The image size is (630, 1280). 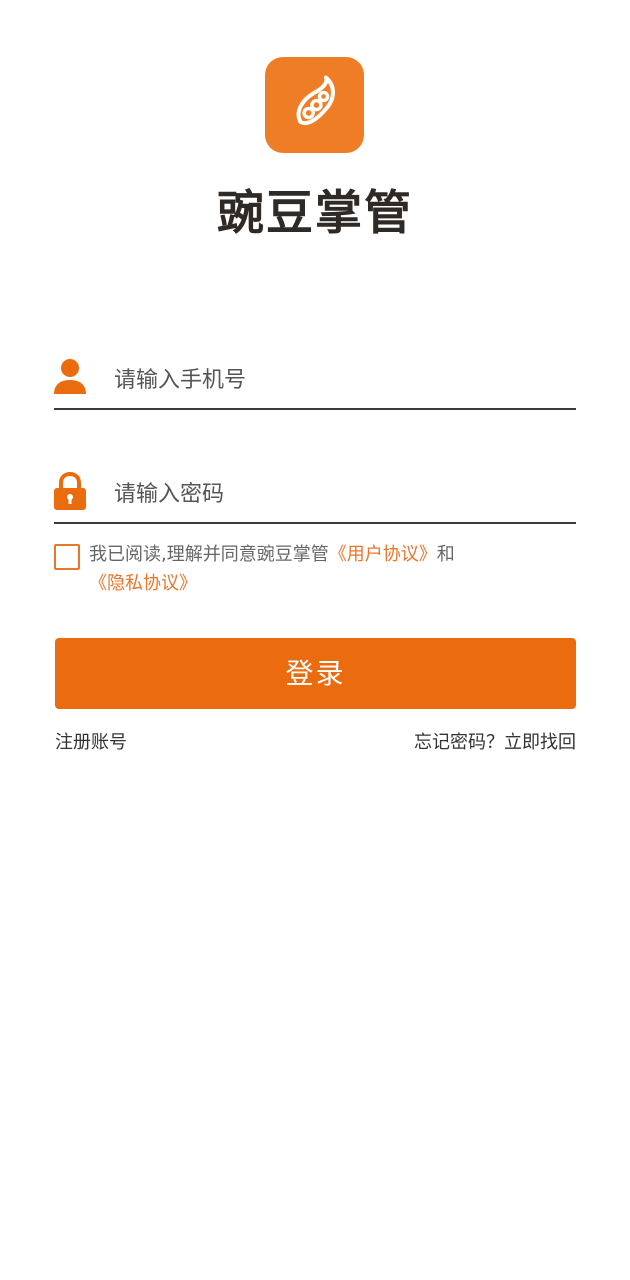 I want to click on password-field, so click(x=315, y=495).